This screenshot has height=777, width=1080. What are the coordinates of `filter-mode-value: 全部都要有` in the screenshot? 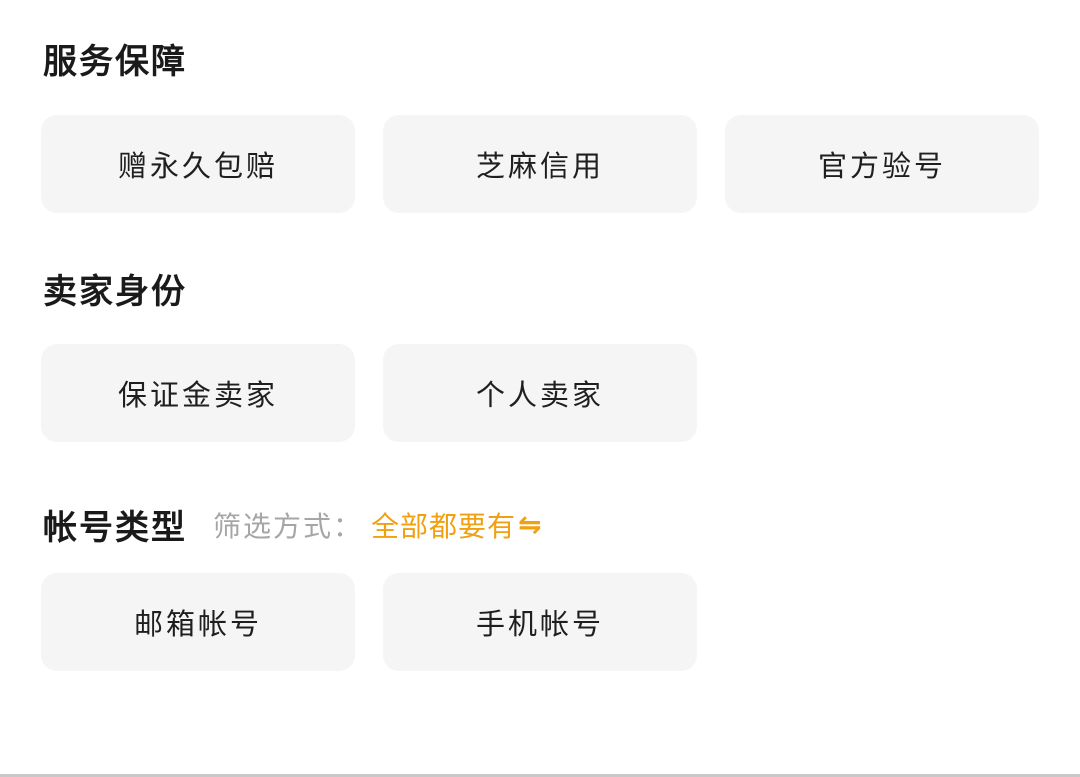 It's located at (444, 526).